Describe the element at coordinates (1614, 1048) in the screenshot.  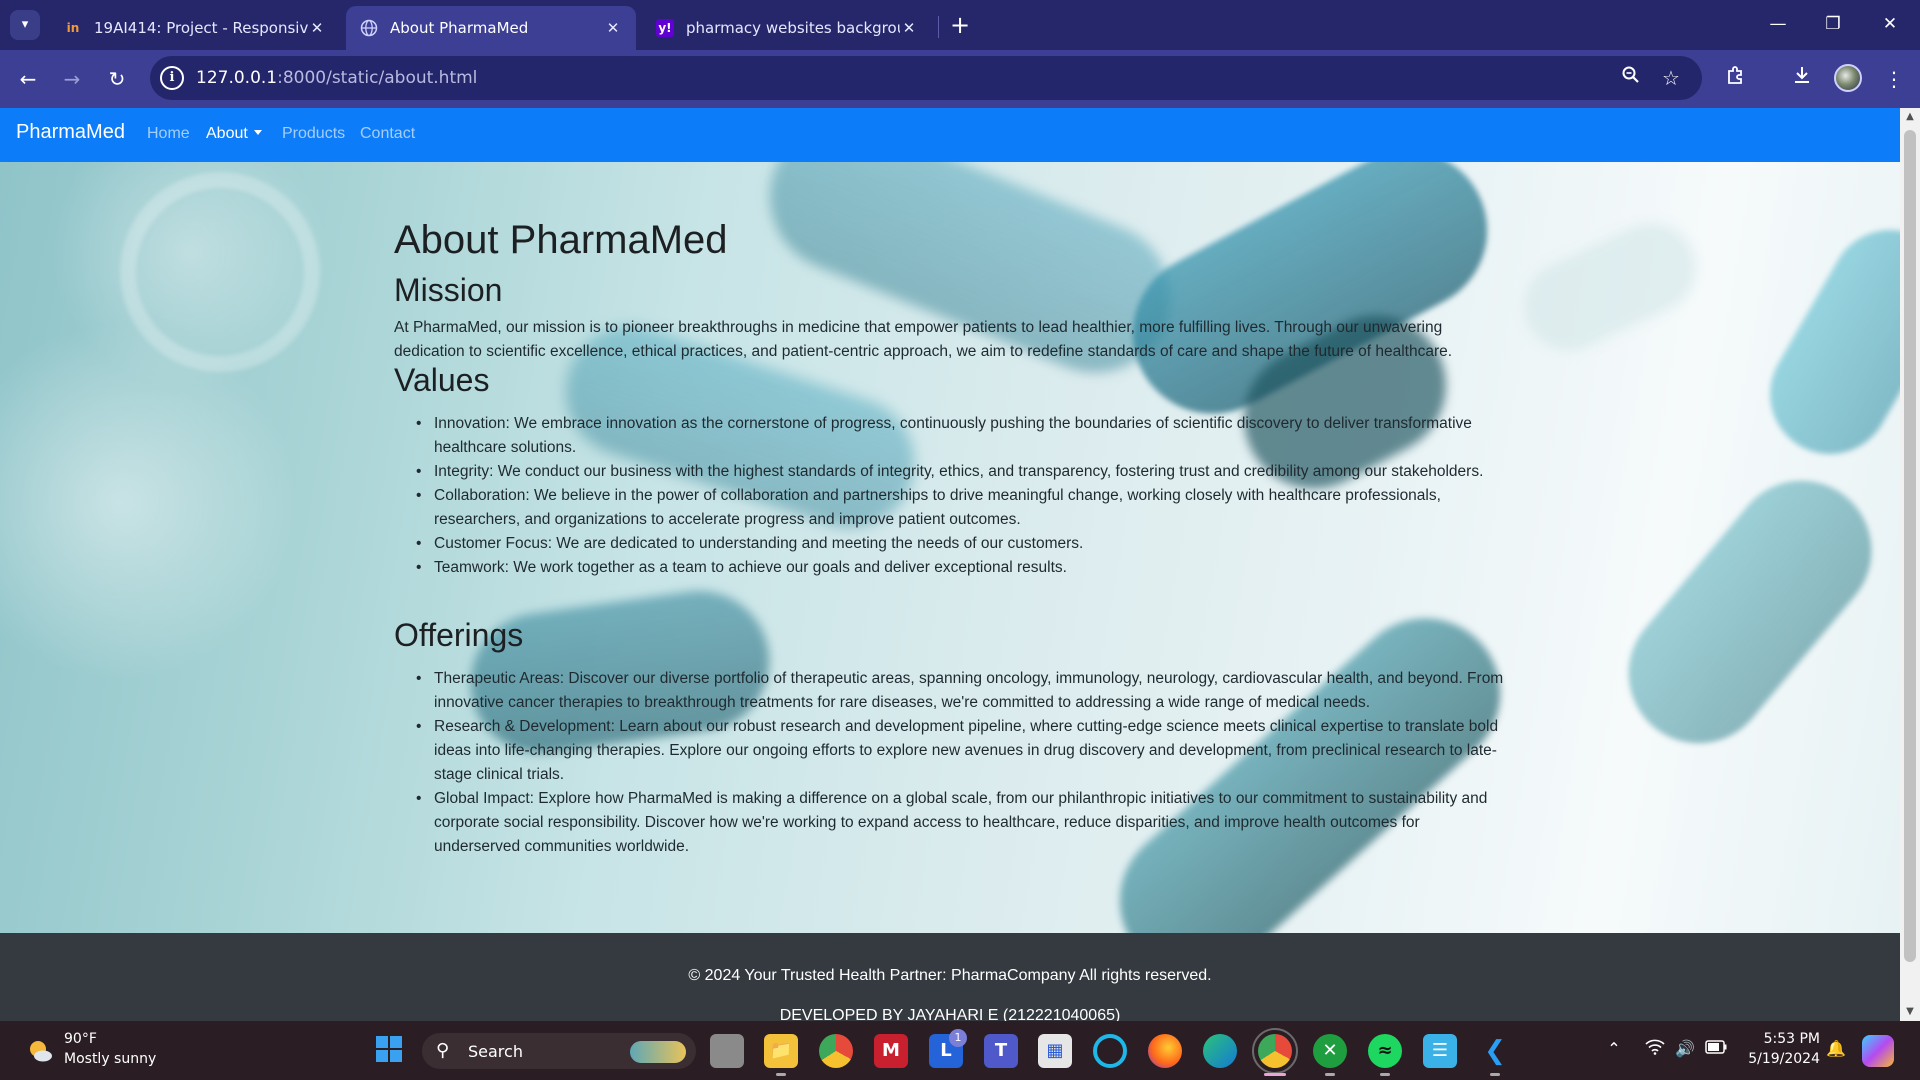
I see `chevron-up-icon: ⌃` at that location.